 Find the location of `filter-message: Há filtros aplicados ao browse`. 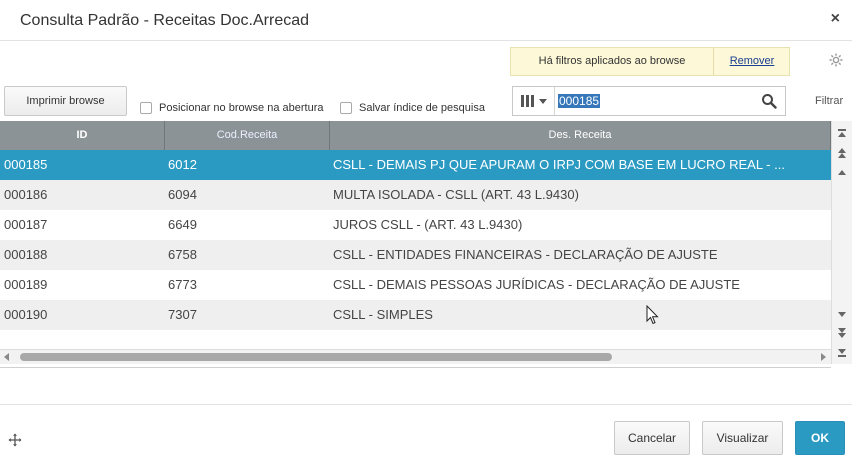

filter-message: Há filtros aplicados ao browse is located at coordinates (612, 61).